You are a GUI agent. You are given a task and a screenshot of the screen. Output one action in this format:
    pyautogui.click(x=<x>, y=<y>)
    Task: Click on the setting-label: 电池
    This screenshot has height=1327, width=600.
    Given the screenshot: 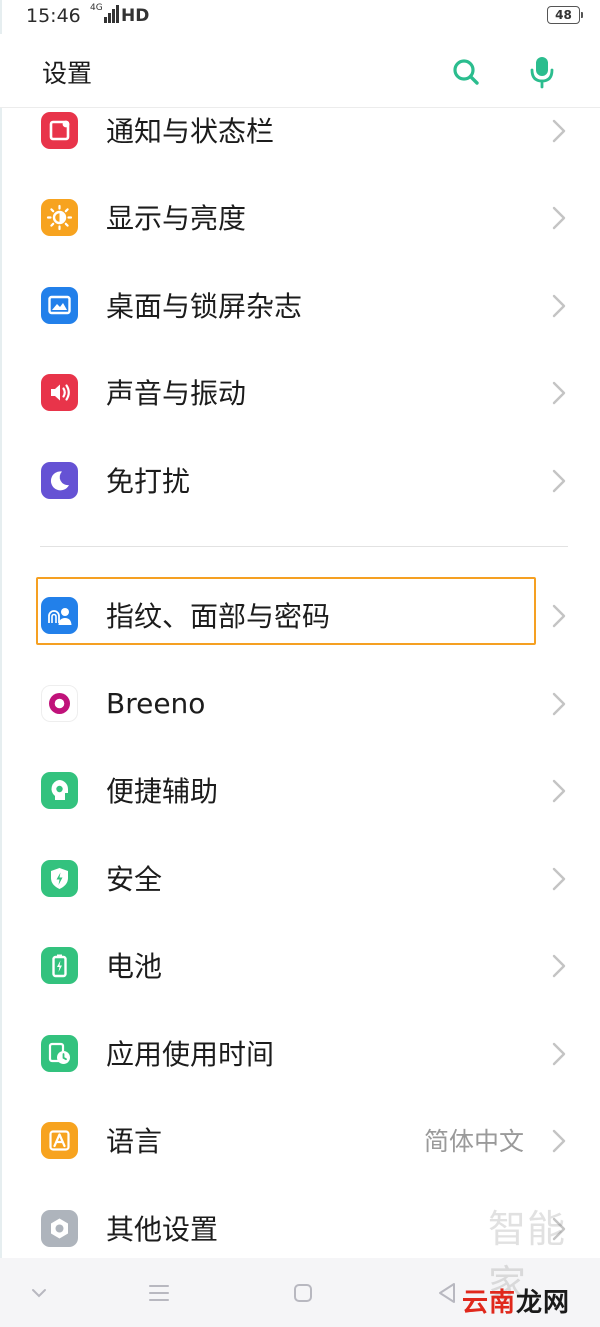 What is the action you would take?
    pyautogui.click(x=134, y=966)
    